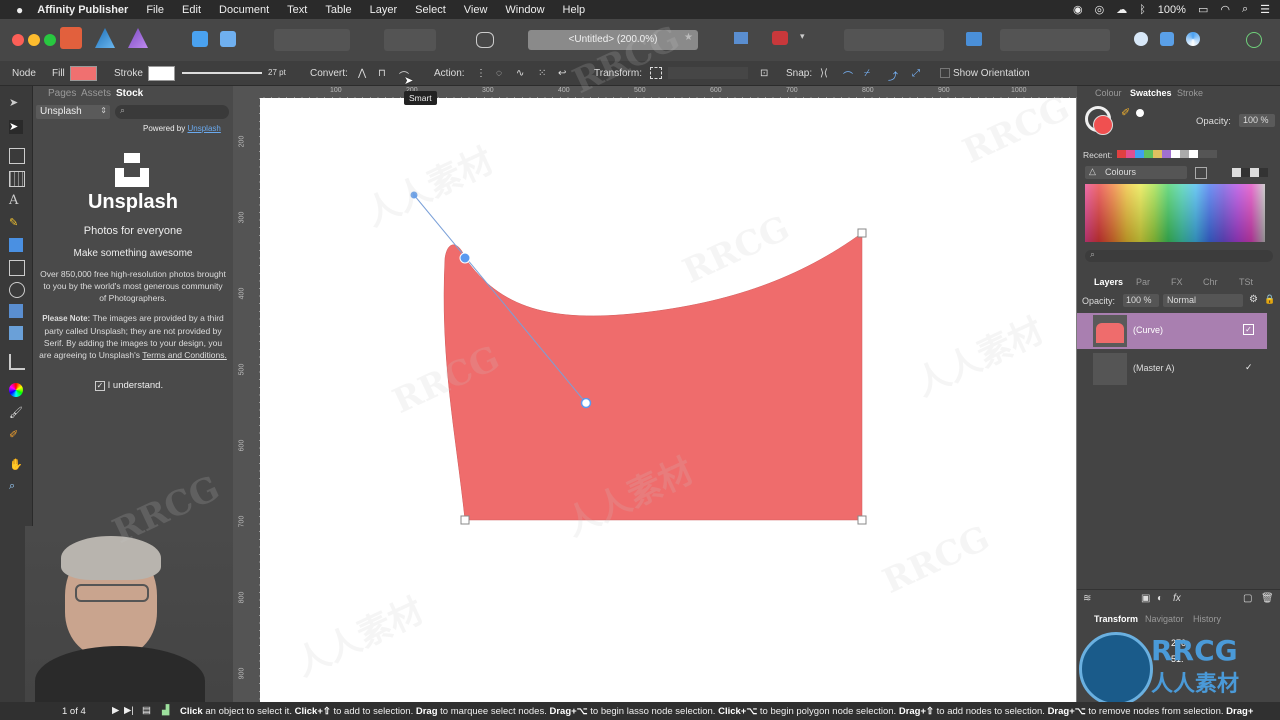  Describe the element at coordinates (17, 179) in the screenshot. I see `table-tool-icon` at that location.